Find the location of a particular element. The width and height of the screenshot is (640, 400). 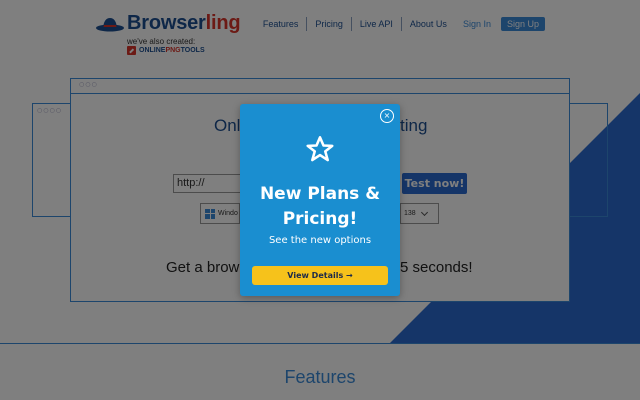

view-details-button: View Details → is located at coordinates (320, 275).